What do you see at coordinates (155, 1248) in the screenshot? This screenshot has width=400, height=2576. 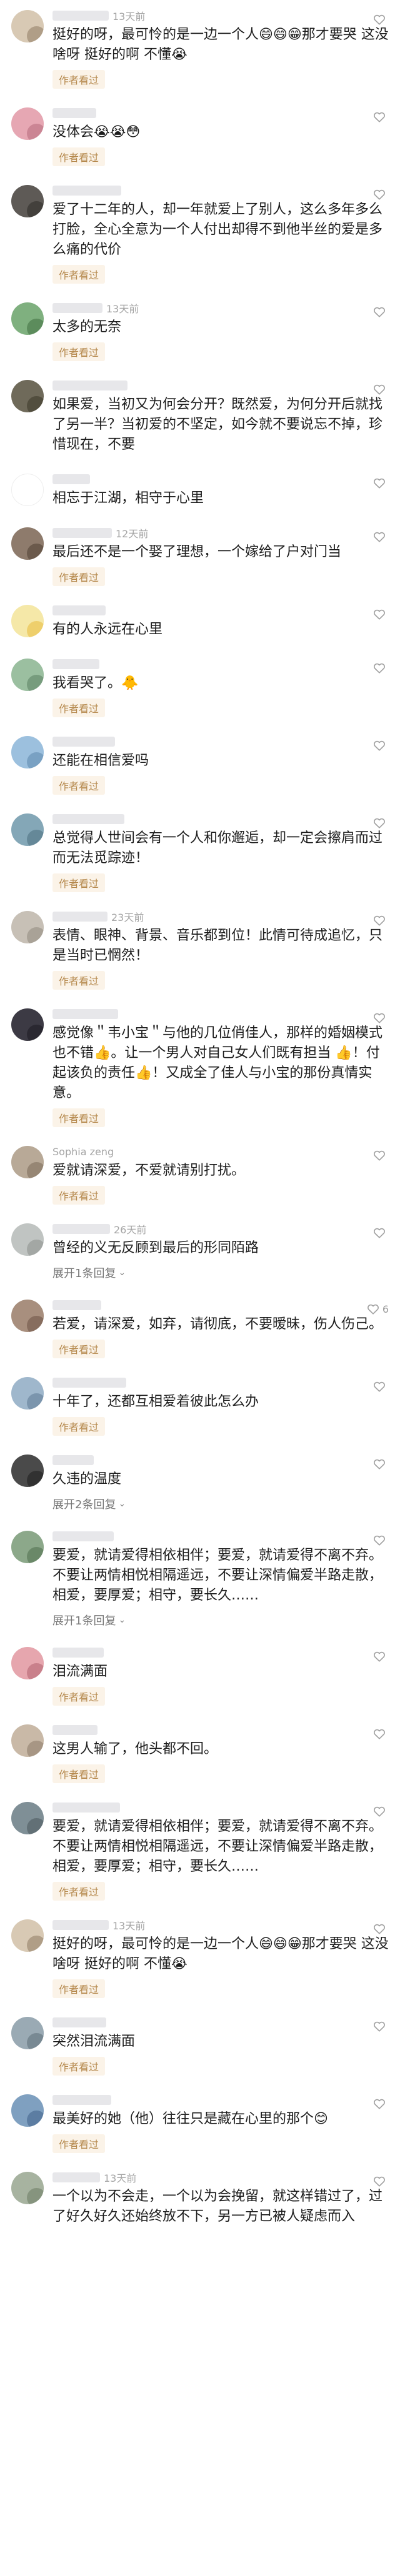 I see `comment-text: 曾经的义无反顾到最后的形同陌路` at bounding box center [155, 1248].